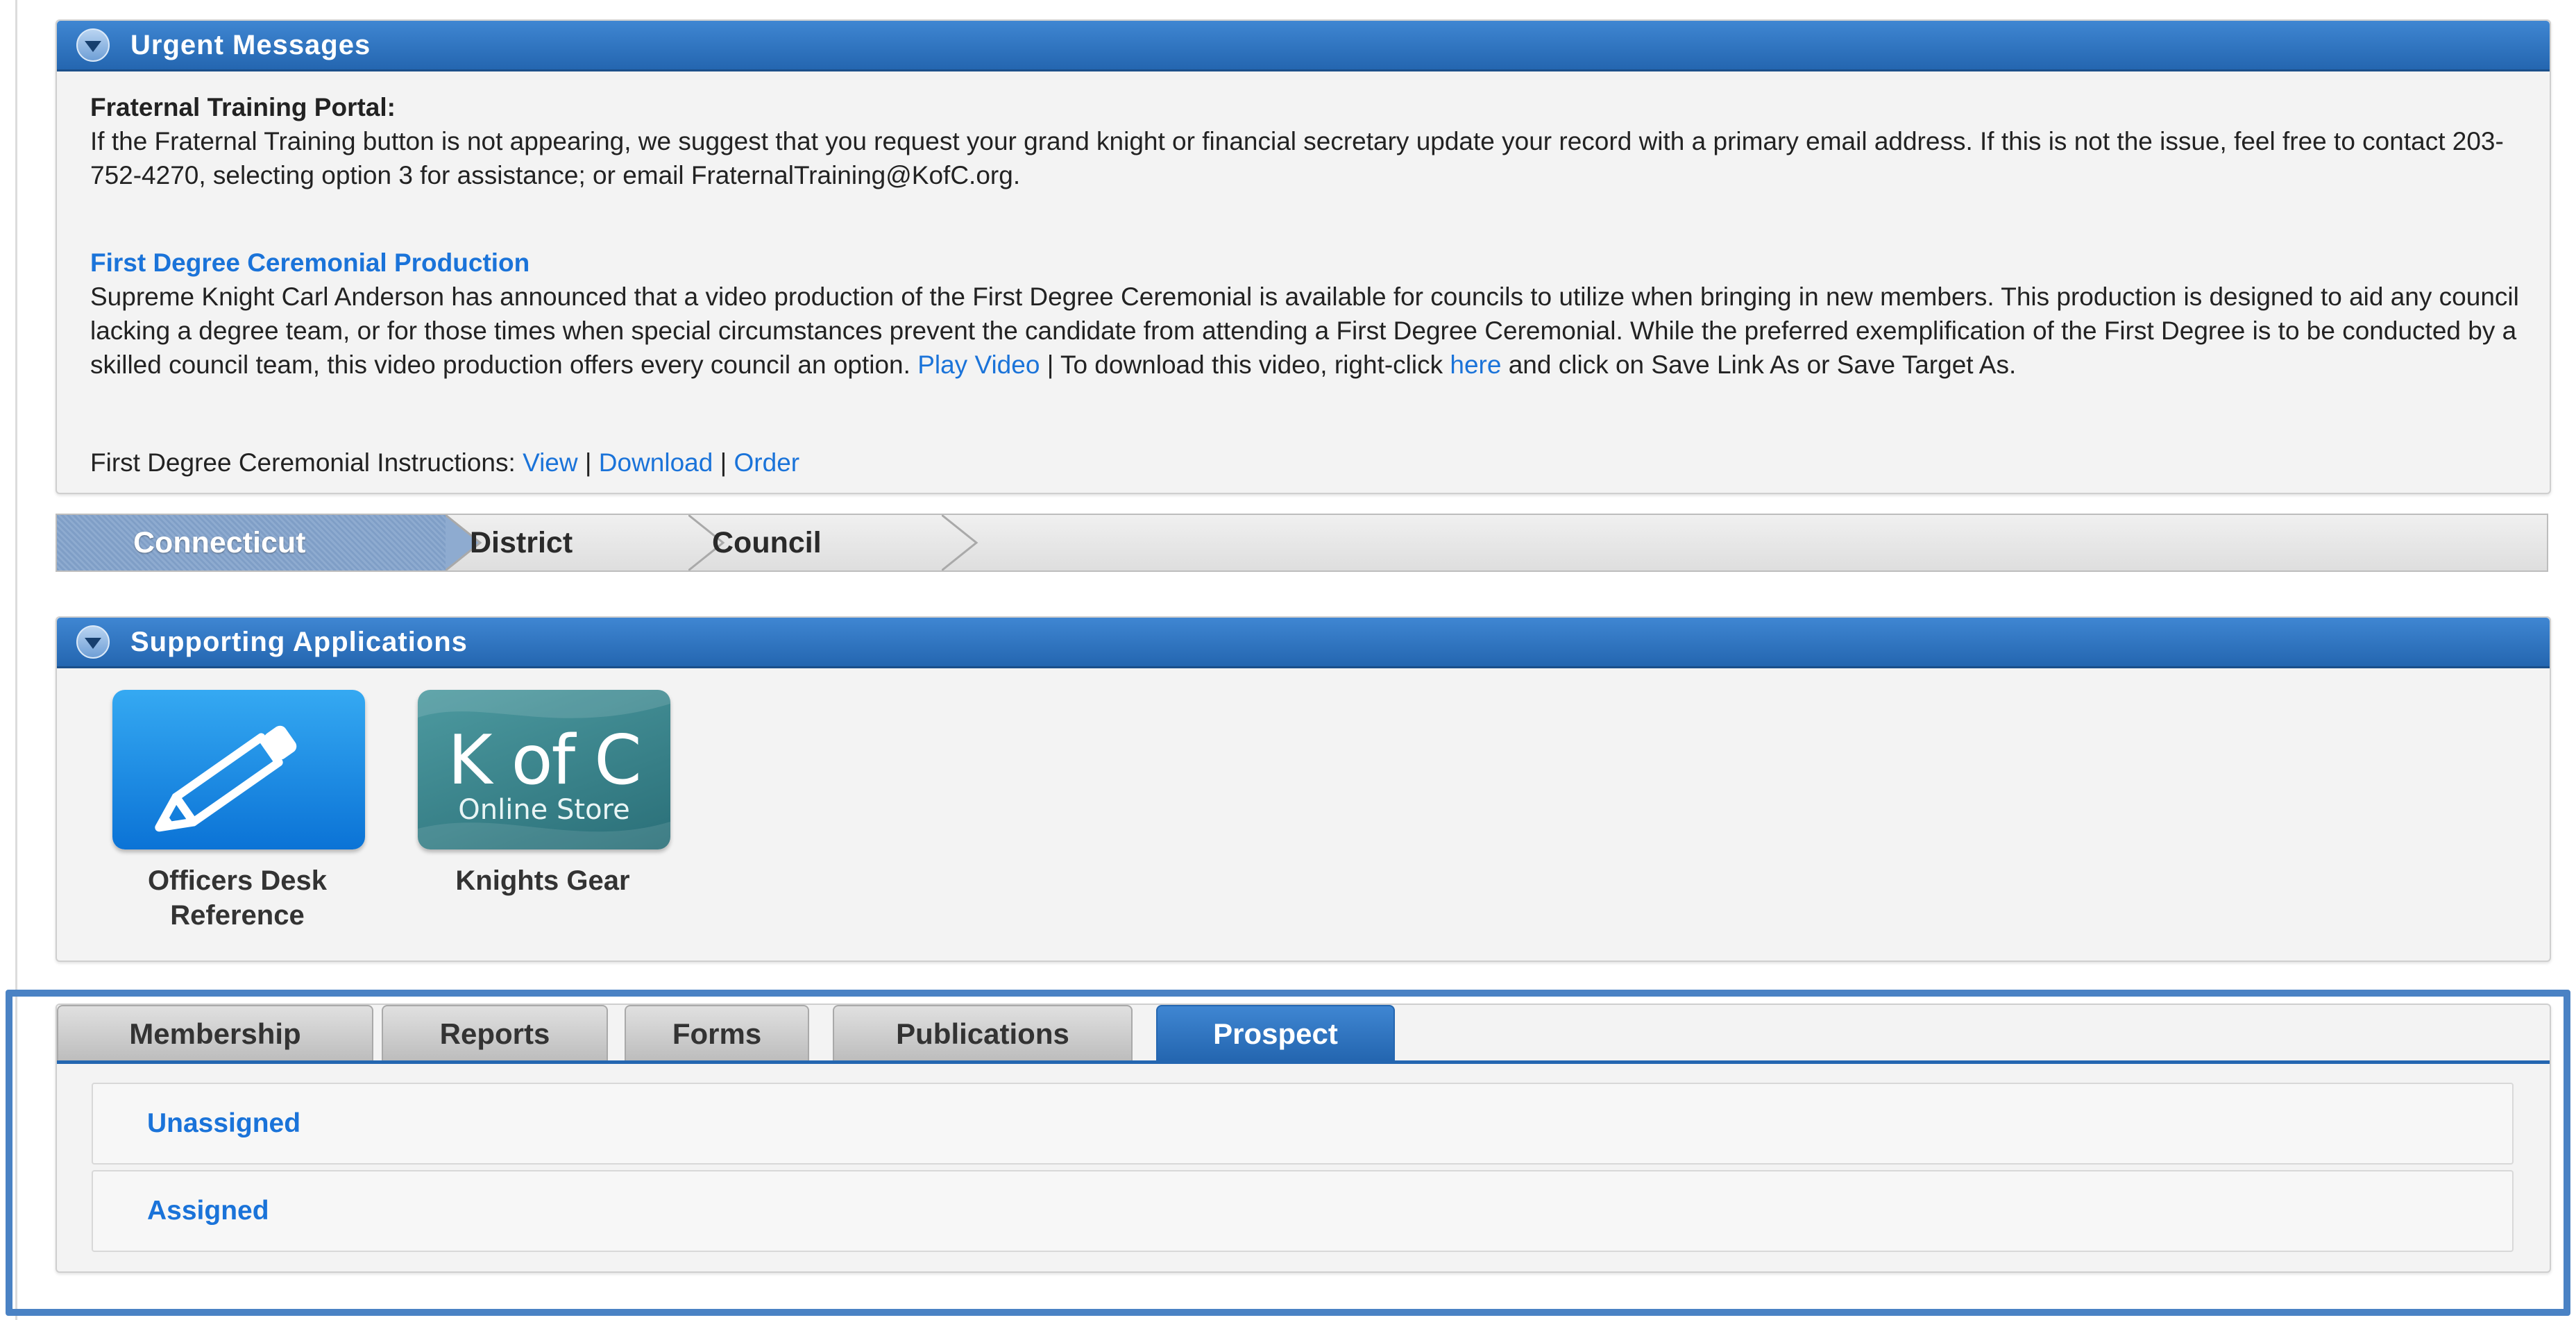 The image size is (2576, 1320). Describe the element at coordinates (299, 641) in the screenshot. I see `supporting-applications-title: Supporting Applications` at that location.